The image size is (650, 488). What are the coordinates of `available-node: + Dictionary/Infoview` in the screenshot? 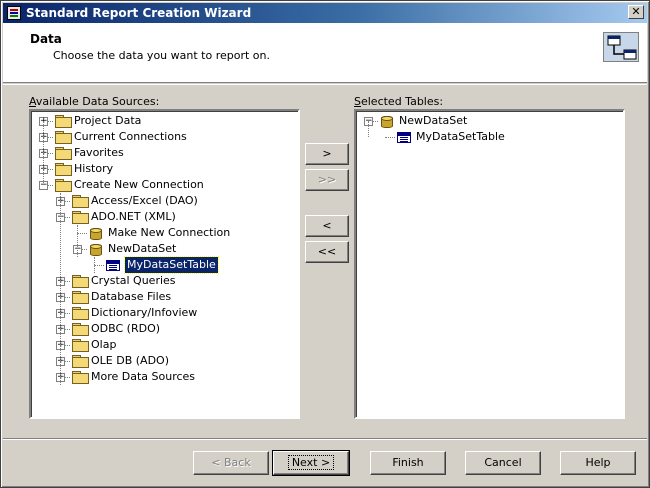 It's located at (164, 313).